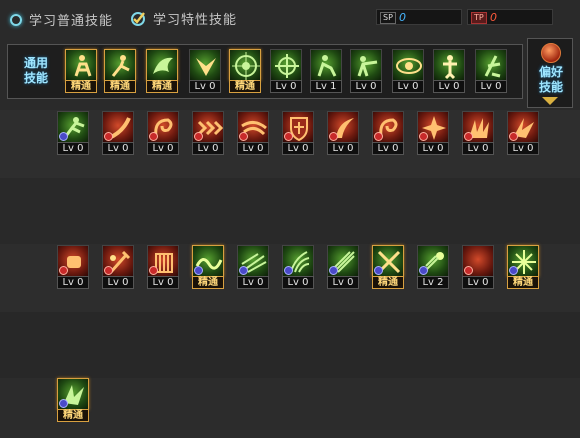 Image resolution: width=580 pixels, height=438 pixels. I want to click on pref-label-line2: 技能, so click(550, 87).